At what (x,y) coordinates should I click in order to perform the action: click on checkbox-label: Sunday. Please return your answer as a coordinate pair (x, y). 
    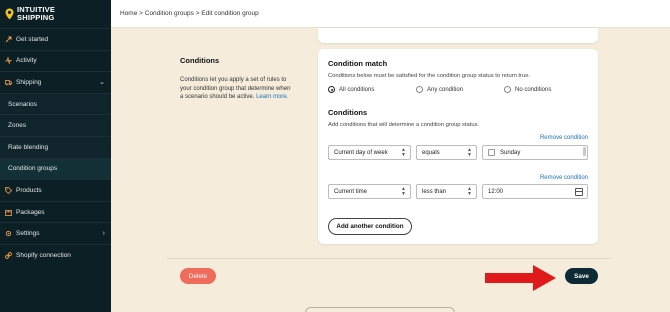
    Looking at the image, I should click on (510, 152).